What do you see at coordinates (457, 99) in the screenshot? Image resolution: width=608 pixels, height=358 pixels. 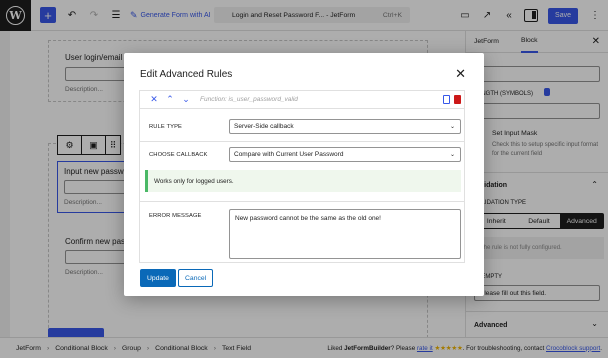 I see `trash-icon` at bounding box center [457, 99].